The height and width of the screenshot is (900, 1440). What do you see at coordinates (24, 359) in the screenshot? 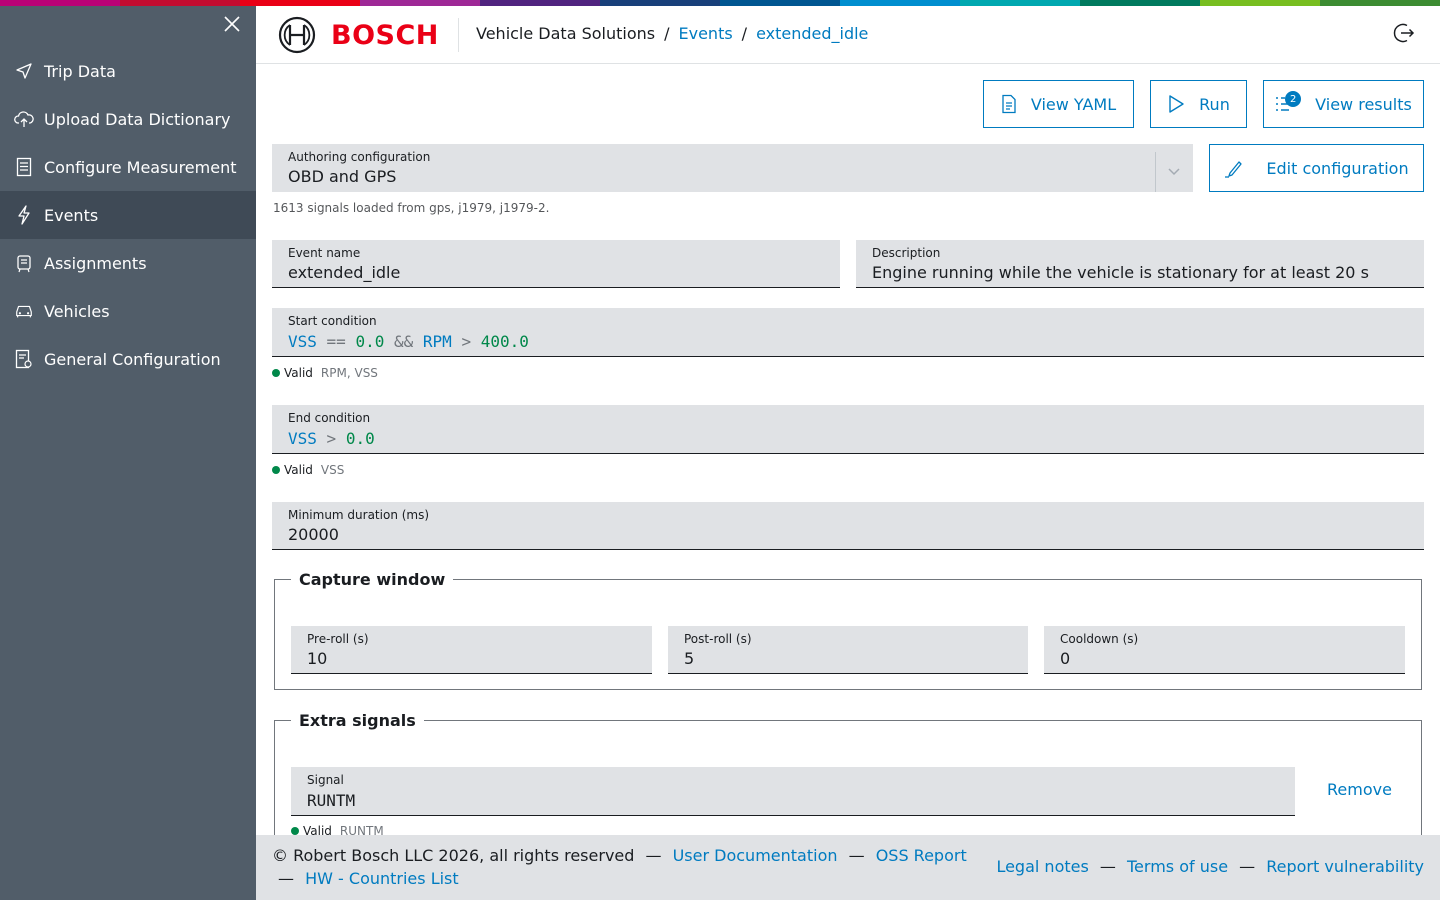
I see `settings-document-icon` at bounding box center [24, 359].